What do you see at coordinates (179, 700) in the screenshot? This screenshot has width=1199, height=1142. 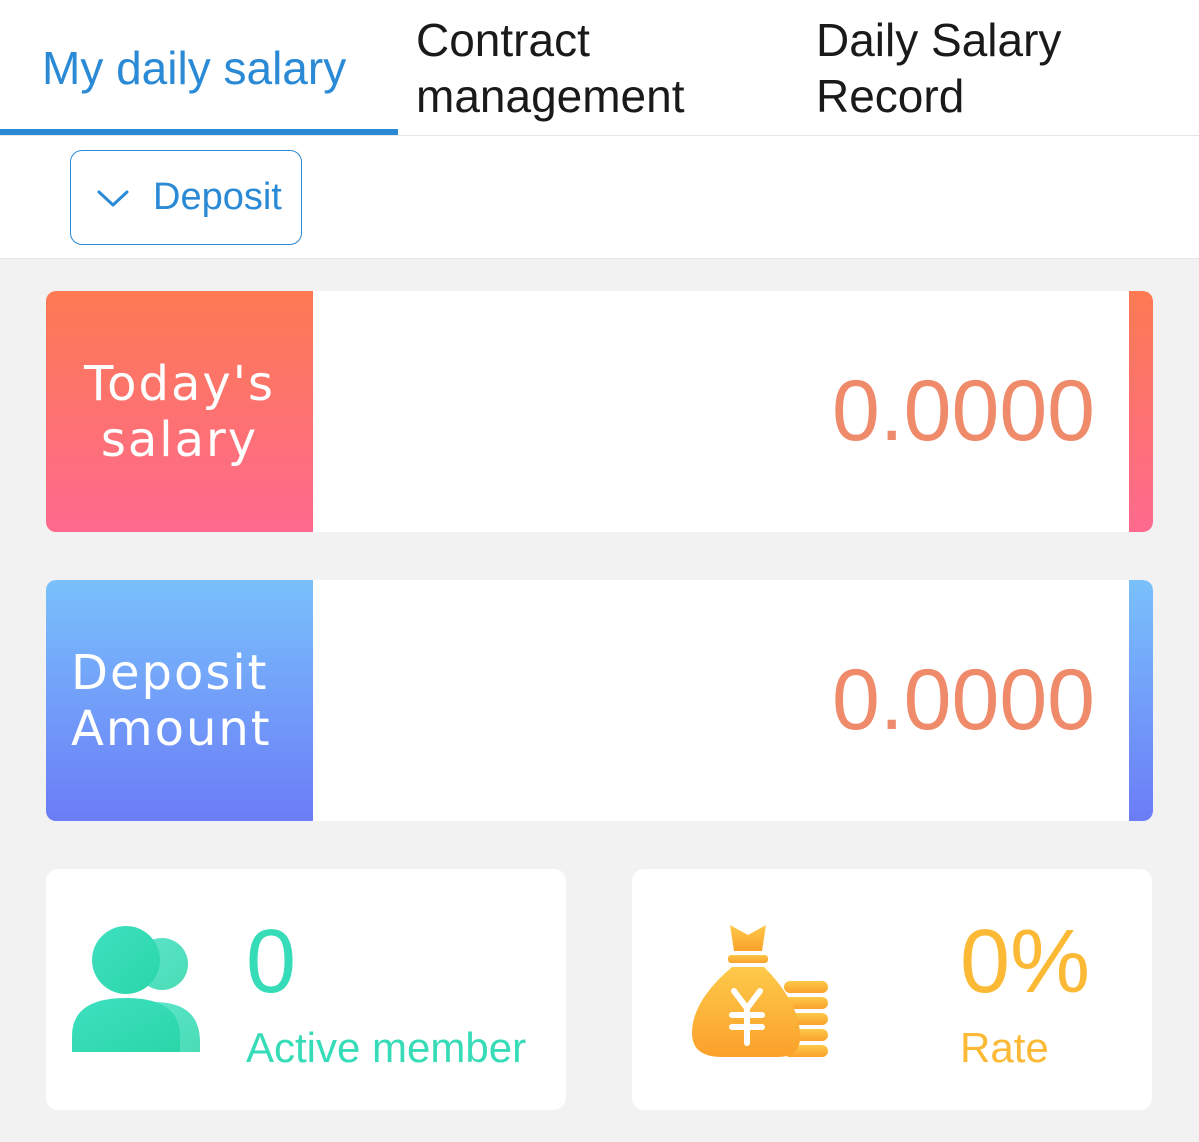 I see `deposit-amount-label: Deposit Amount` at bounding box center [179, 700].